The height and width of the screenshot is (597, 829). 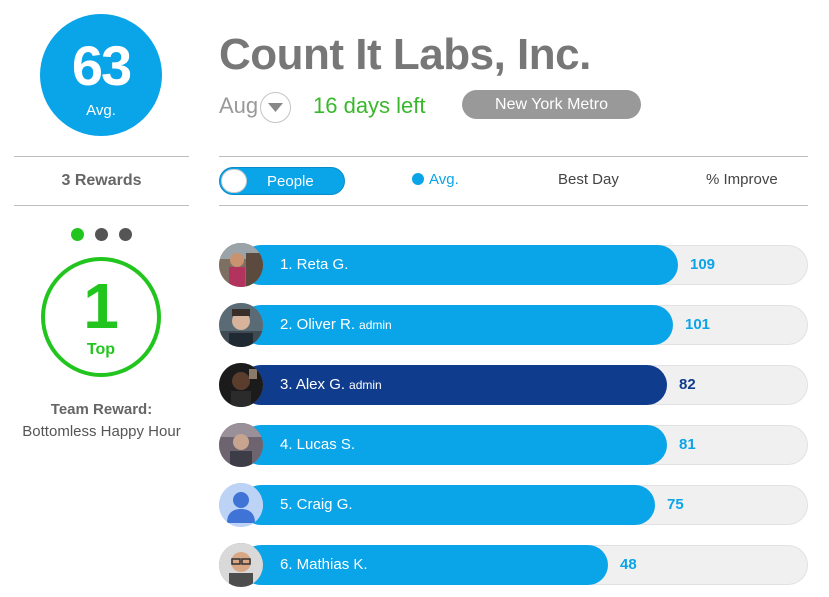 I want to click on default-person-icon, so click(x=241, y=505).